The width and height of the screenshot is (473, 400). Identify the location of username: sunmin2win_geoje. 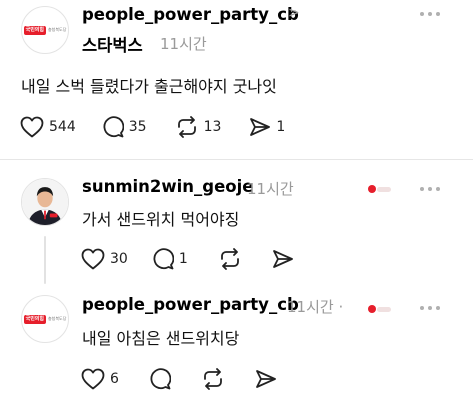
(167, 186).